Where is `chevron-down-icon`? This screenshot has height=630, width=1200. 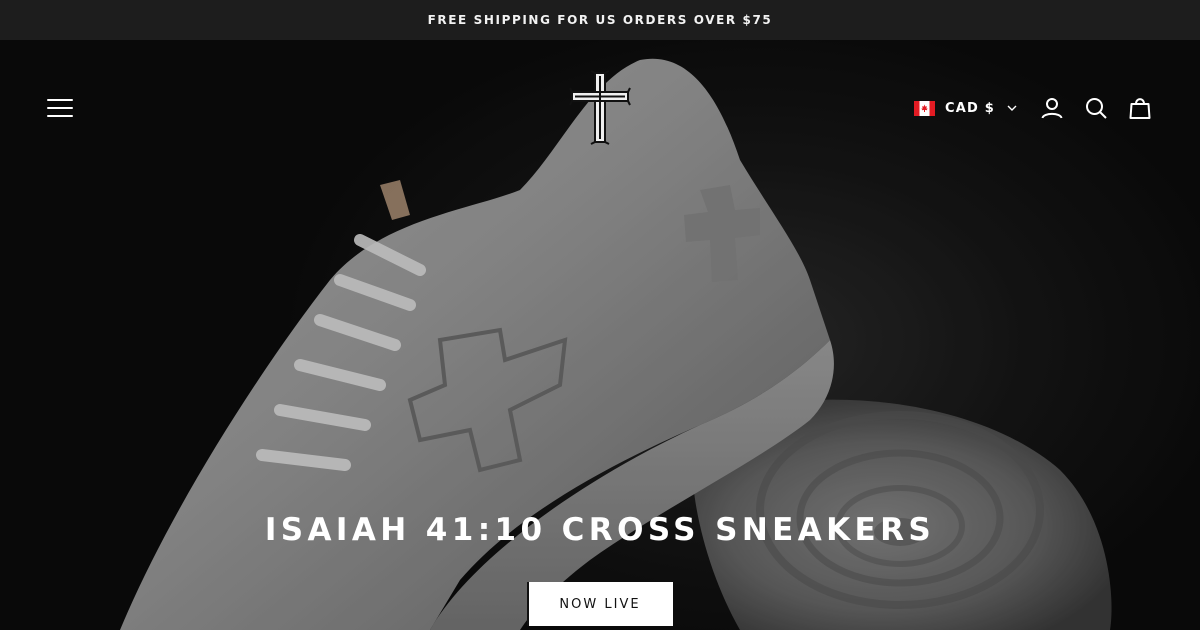 chevron-down-icon is located at coordinates (1012, 108).